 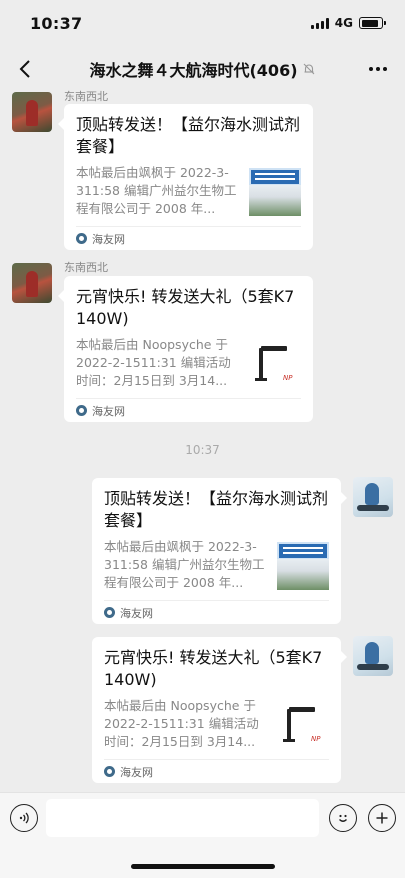 What do you see at coordinates (319, 23) in the screenshot?
I see `signal-icon` at bounding box center [319, 23].